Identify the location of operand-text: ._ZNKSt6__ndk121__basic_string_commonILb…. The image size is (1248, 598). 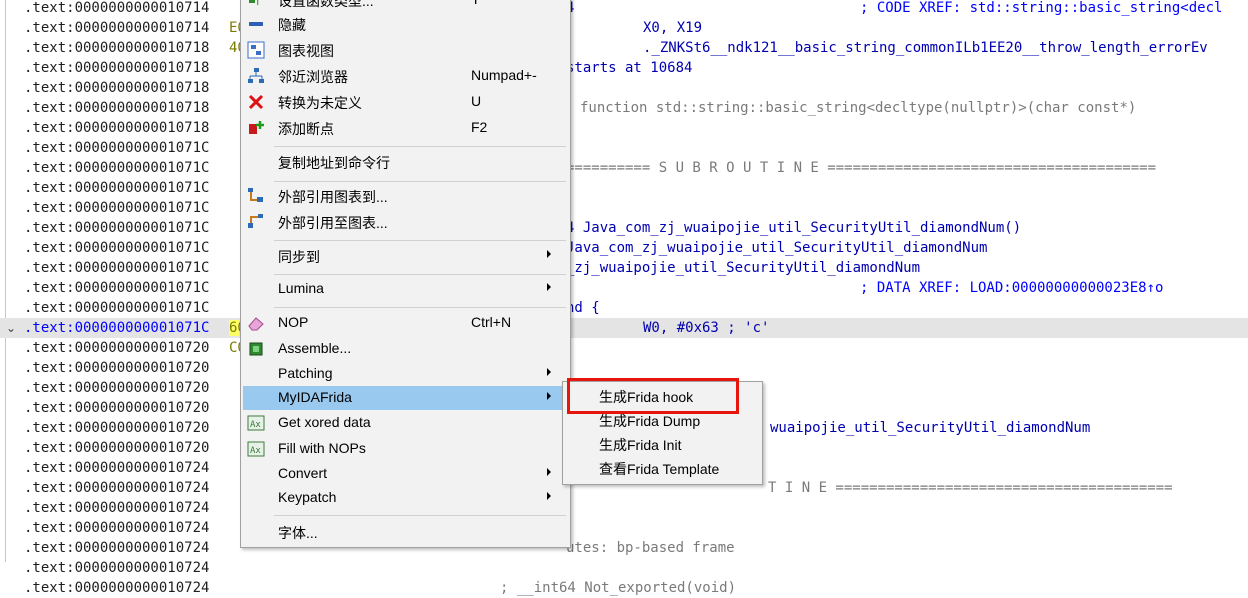
(925, 48).